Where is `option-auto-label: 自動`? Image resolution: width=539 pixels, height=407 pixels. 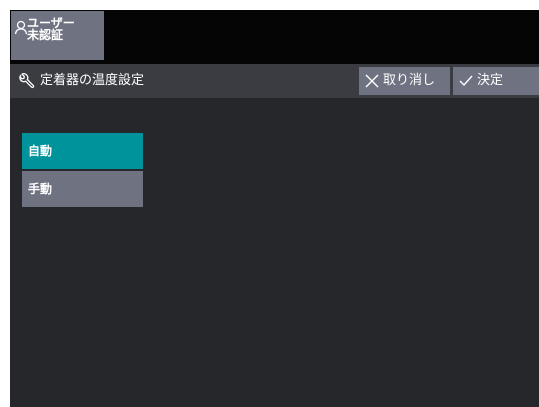
option-auto-label: 自動 is located at coordinates (40, 151).